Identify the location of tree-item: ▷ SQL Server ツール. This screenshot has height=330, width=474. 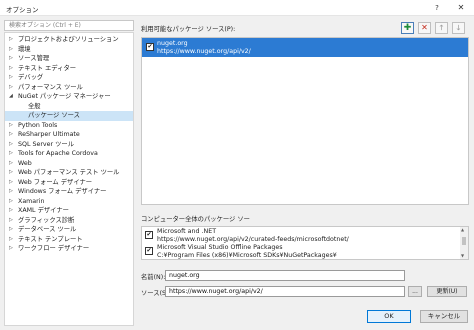
(69, 145).